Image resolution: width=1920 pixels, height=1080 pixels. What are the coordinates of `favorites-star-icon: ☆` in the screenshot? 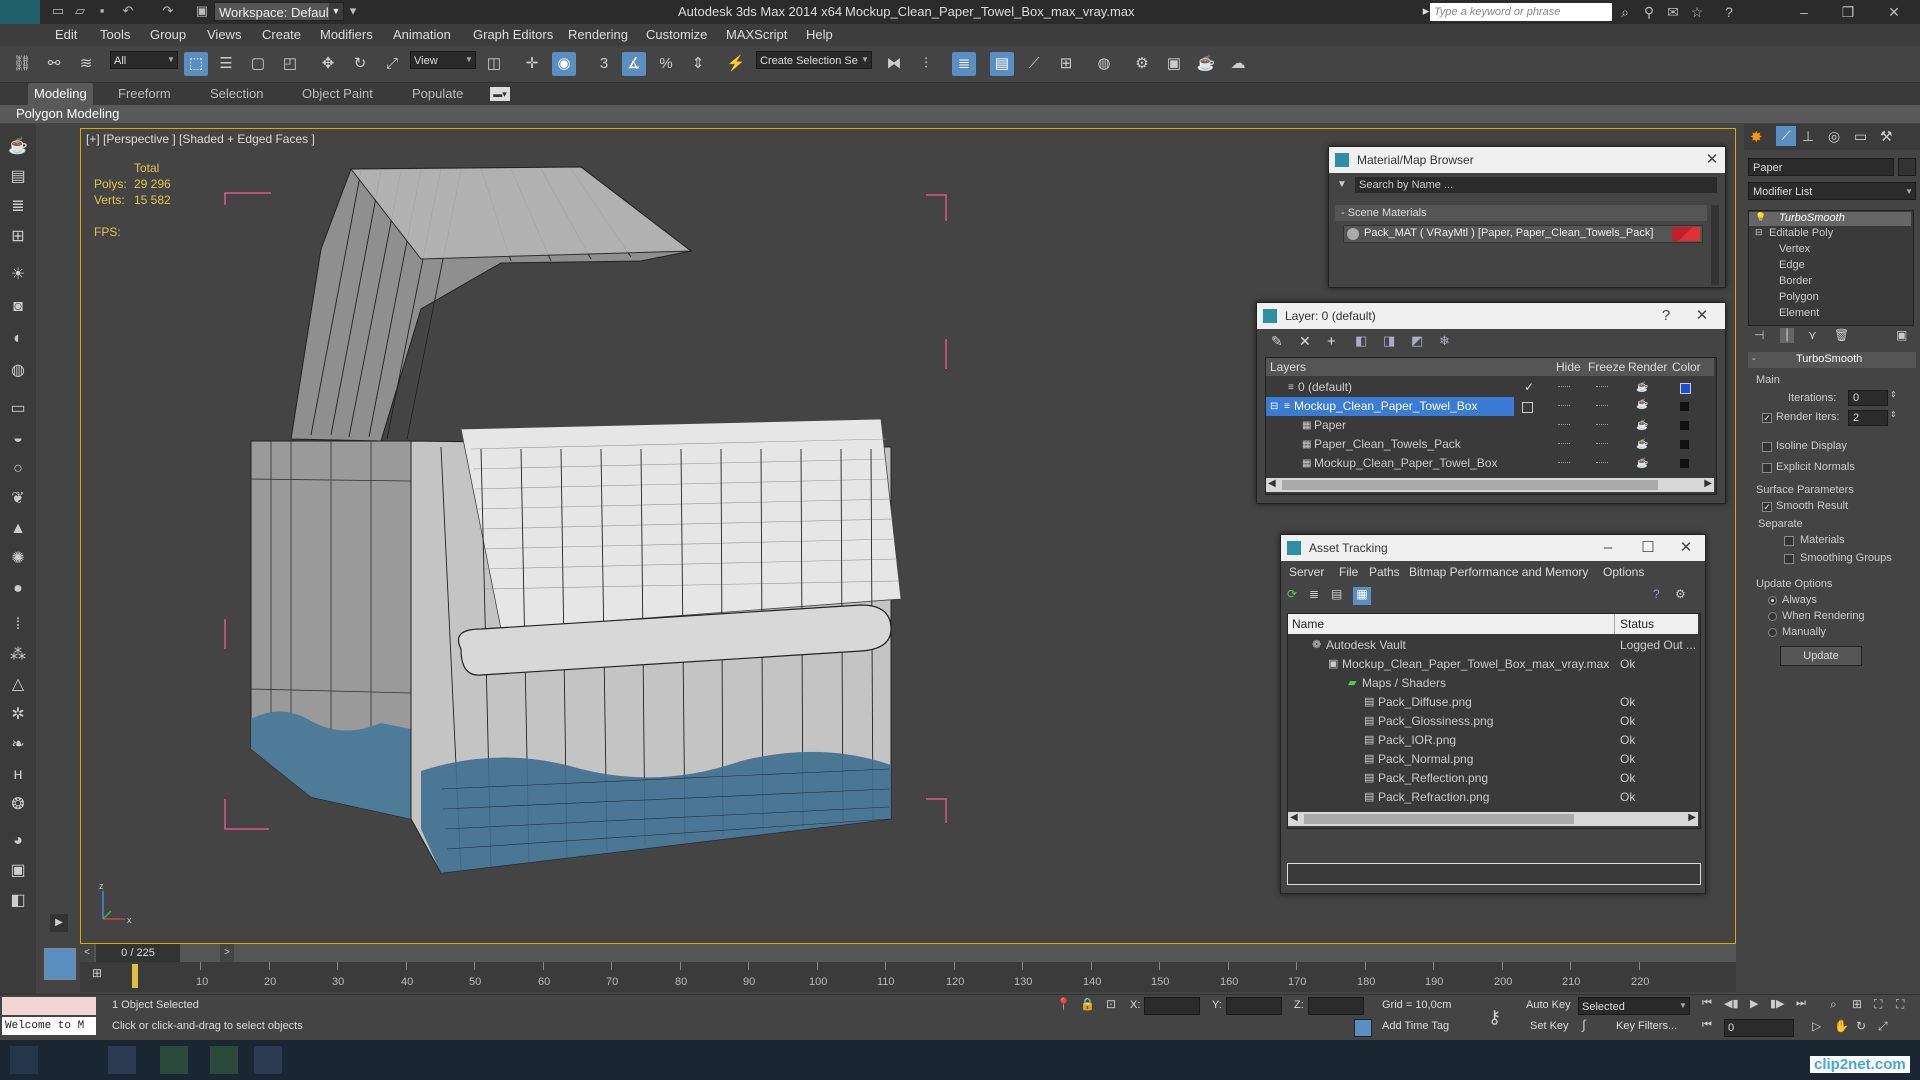 It's located at (1697, 12).